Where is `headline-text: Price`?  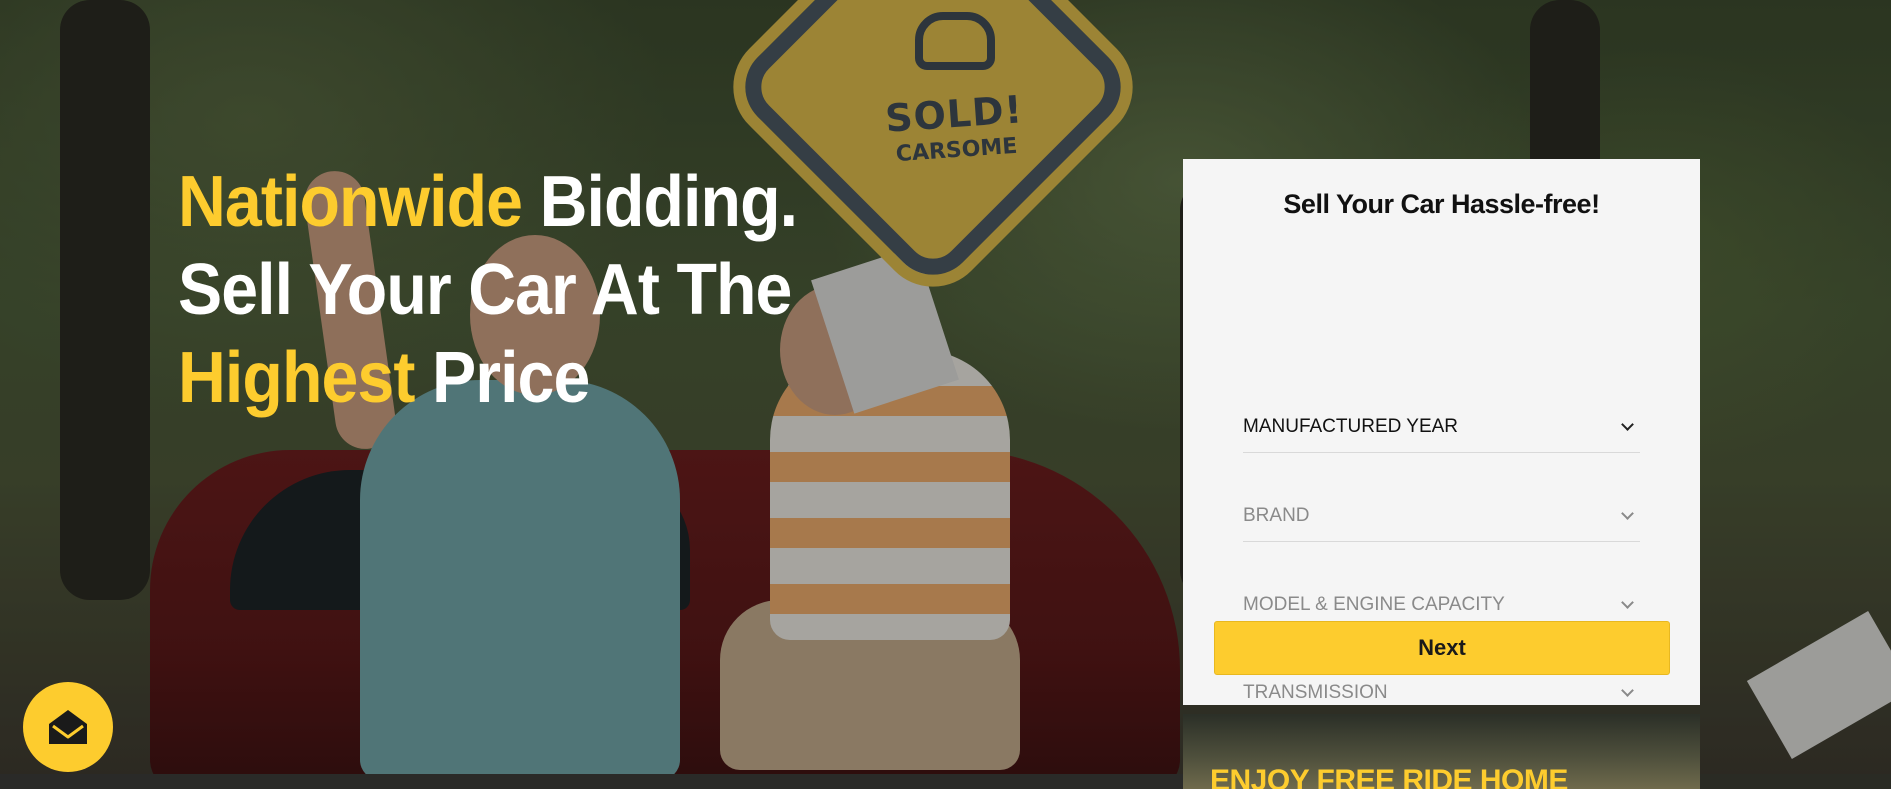 headline-text: Price is located at coordinates (502, 378).